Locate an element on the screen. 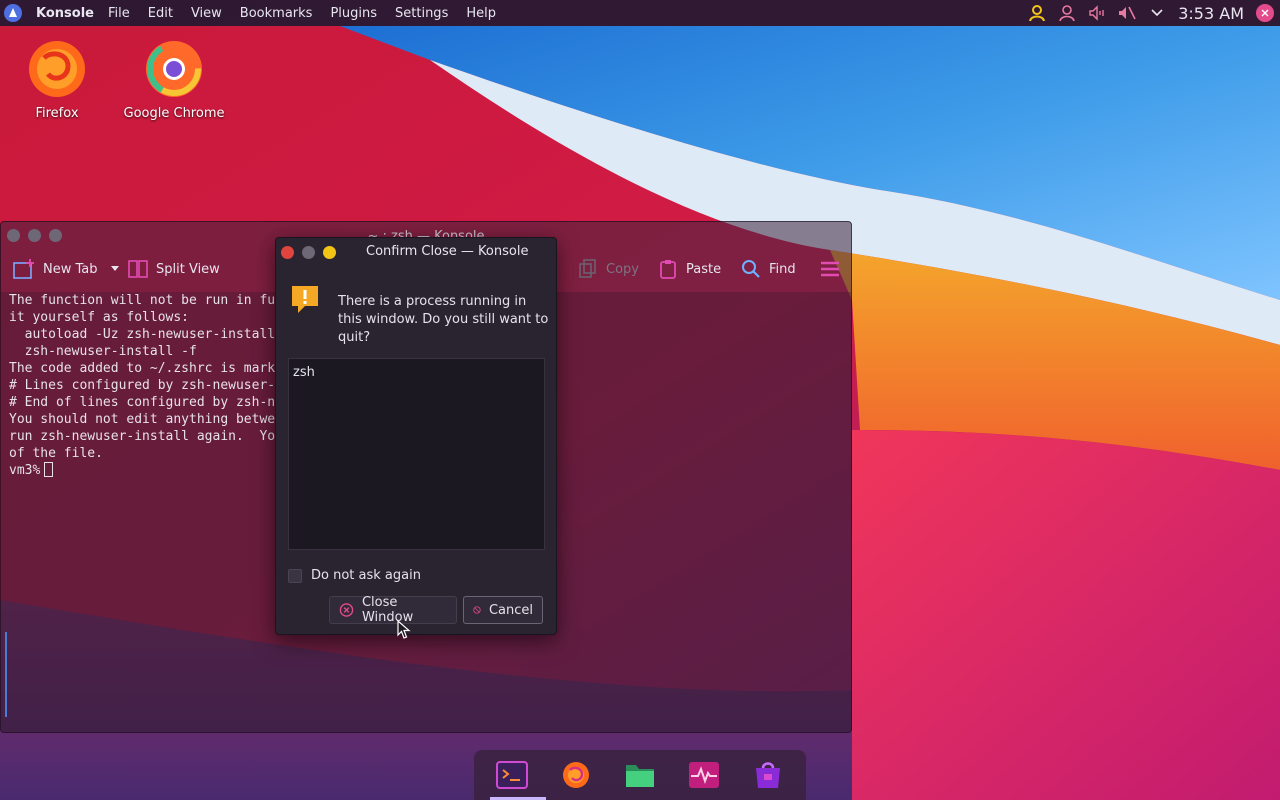 The height and width of the screenshot is (800, 1280). menu-edit: Edit is located at coordinates (160, 13).